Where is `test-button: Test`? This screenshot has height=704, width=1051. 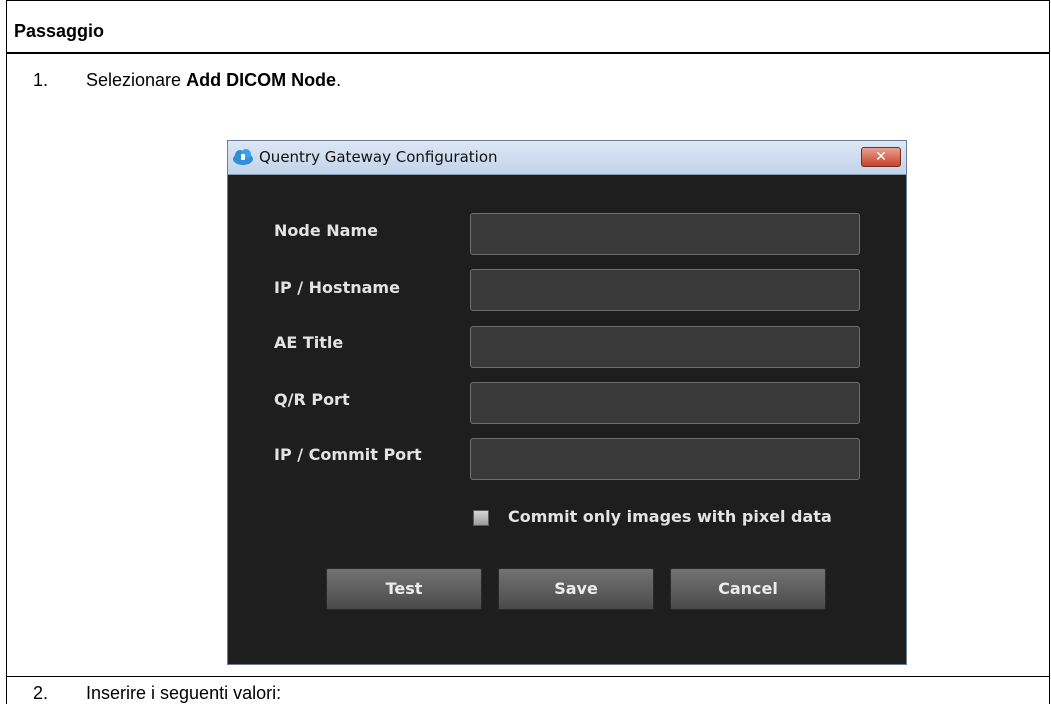 test-button: Test is located at coordinates (404, 589).